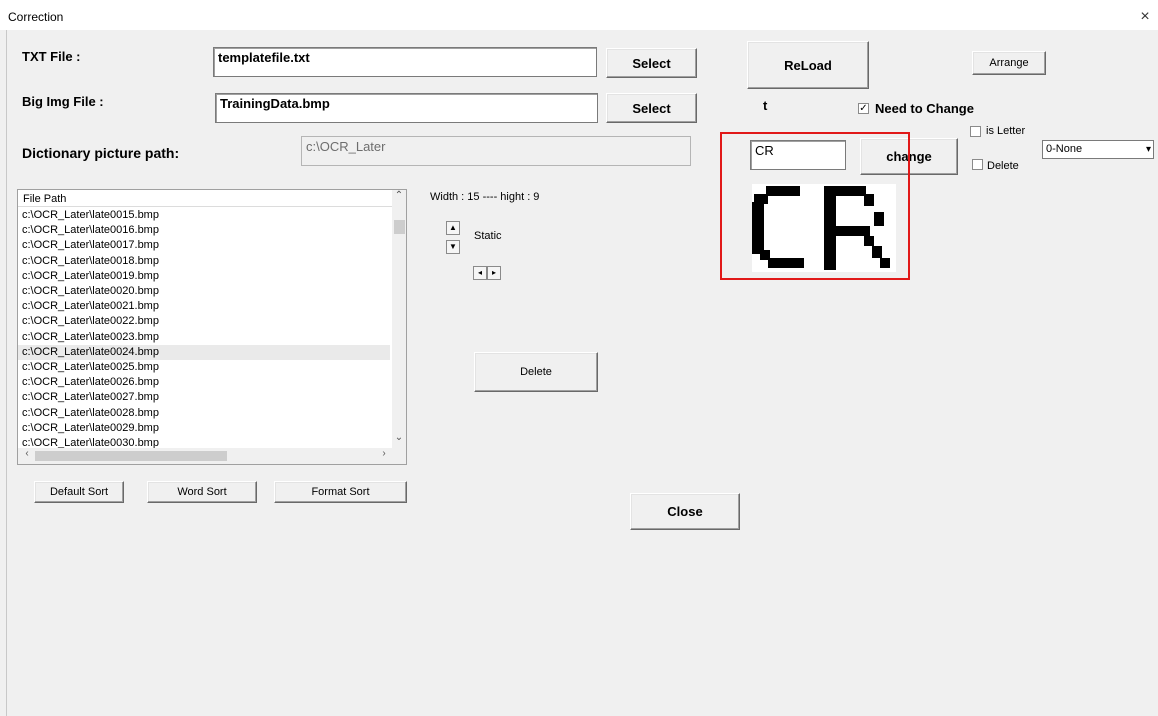 This screenshot has width=1158, height=716. Describe the element at coordinates (406, 108) in the screenshot. I see `big-img-input: TrainingData.bmp` at that location.